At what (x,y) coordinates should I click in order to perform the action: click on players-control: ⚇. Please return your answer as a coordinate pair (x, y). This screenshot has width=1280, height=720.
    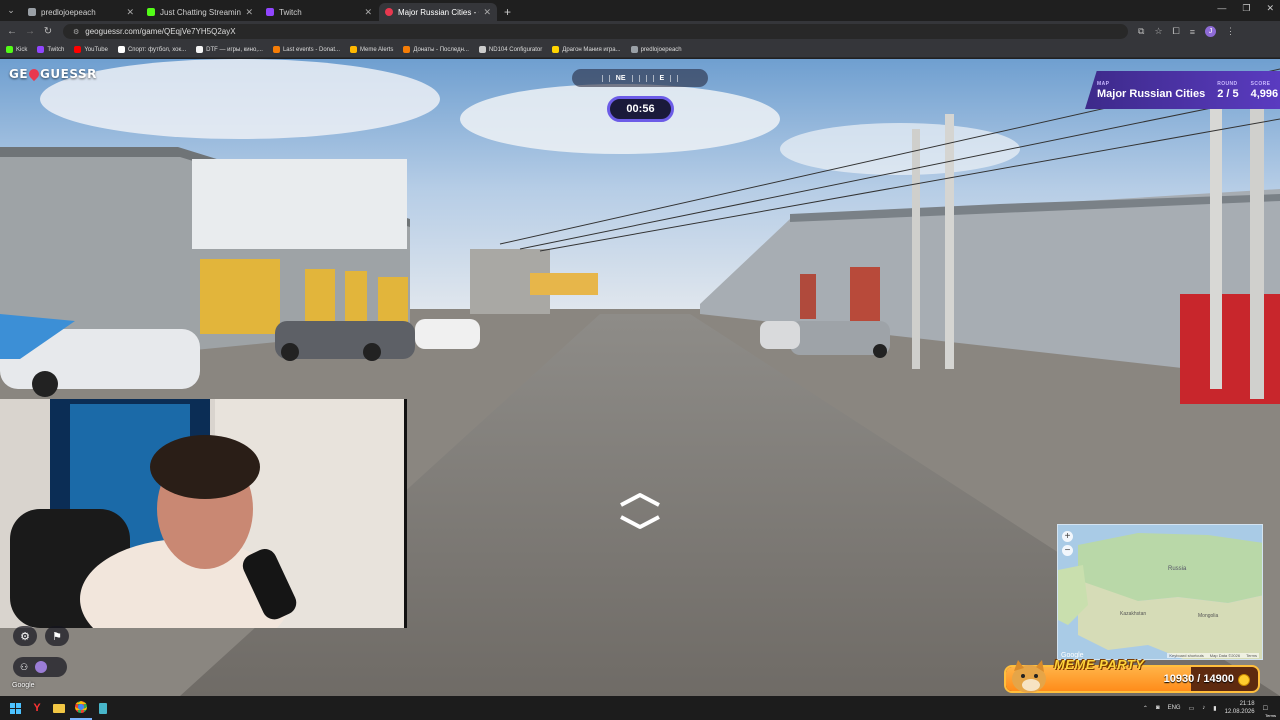
    Looking at the image, I should click on (40, 667).